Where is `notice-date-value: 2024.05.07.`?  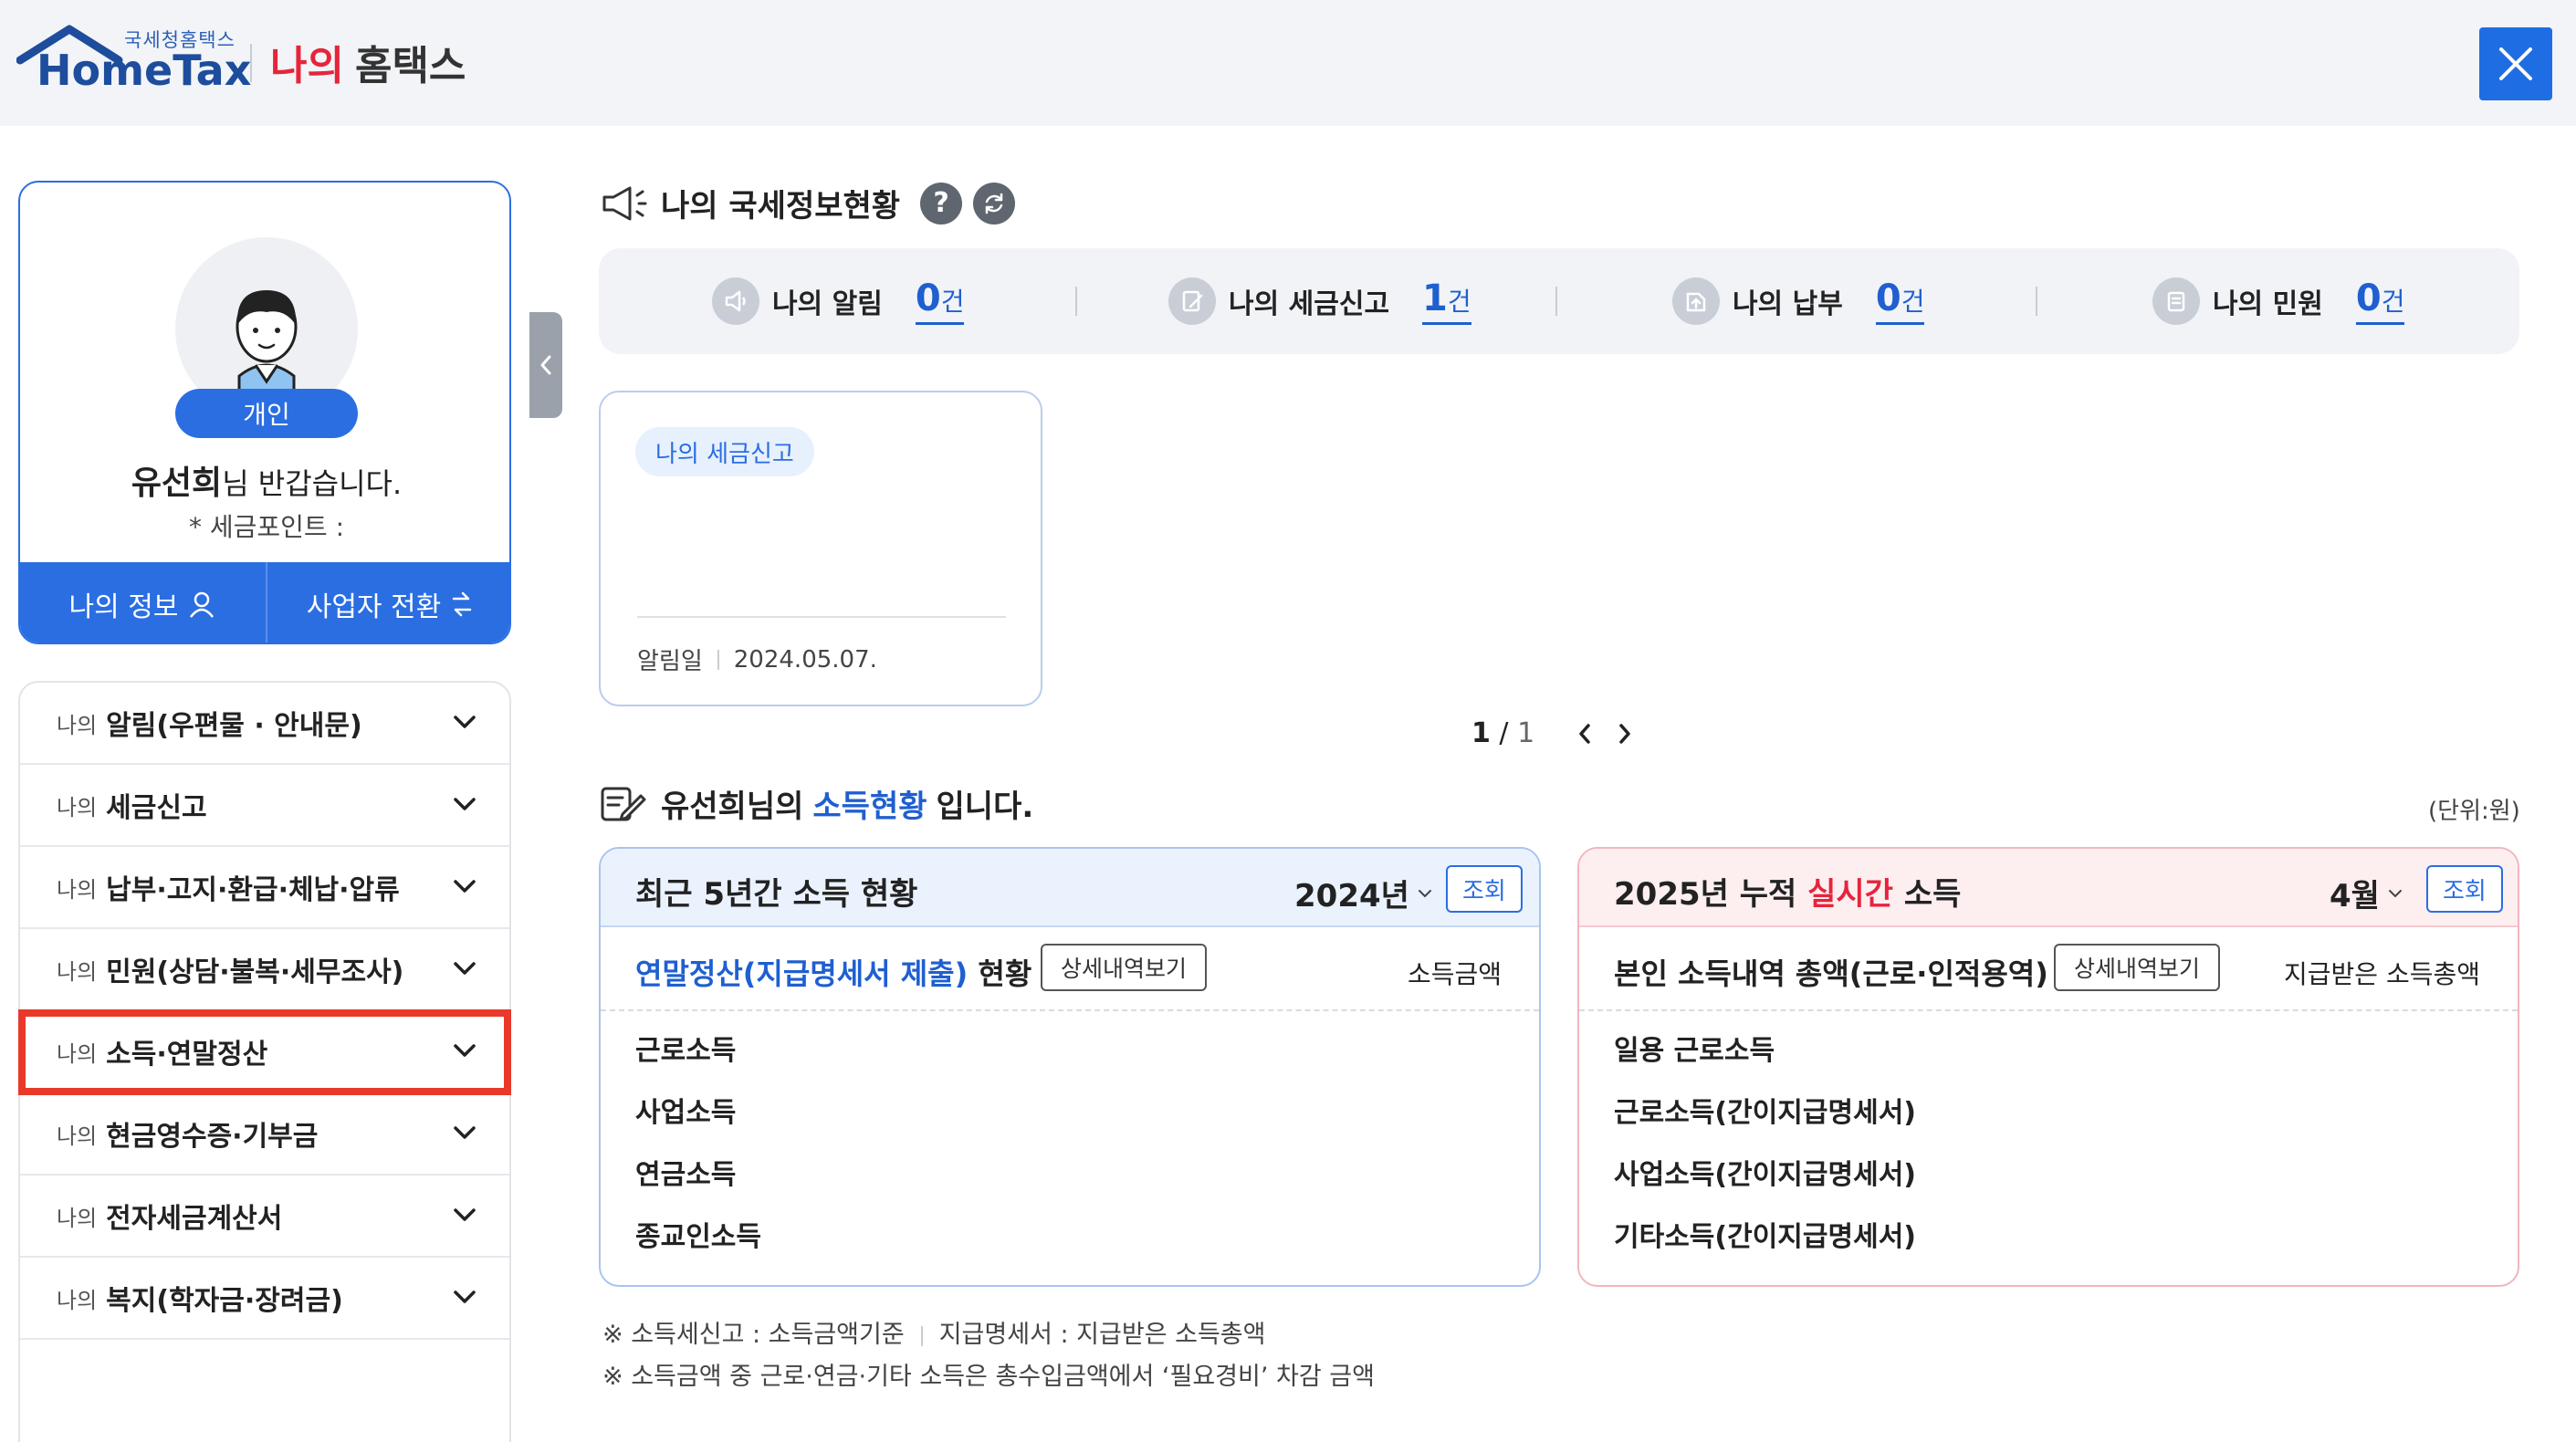
notice-date-value: 2024.05.07. is located at coordinates (805, 659).